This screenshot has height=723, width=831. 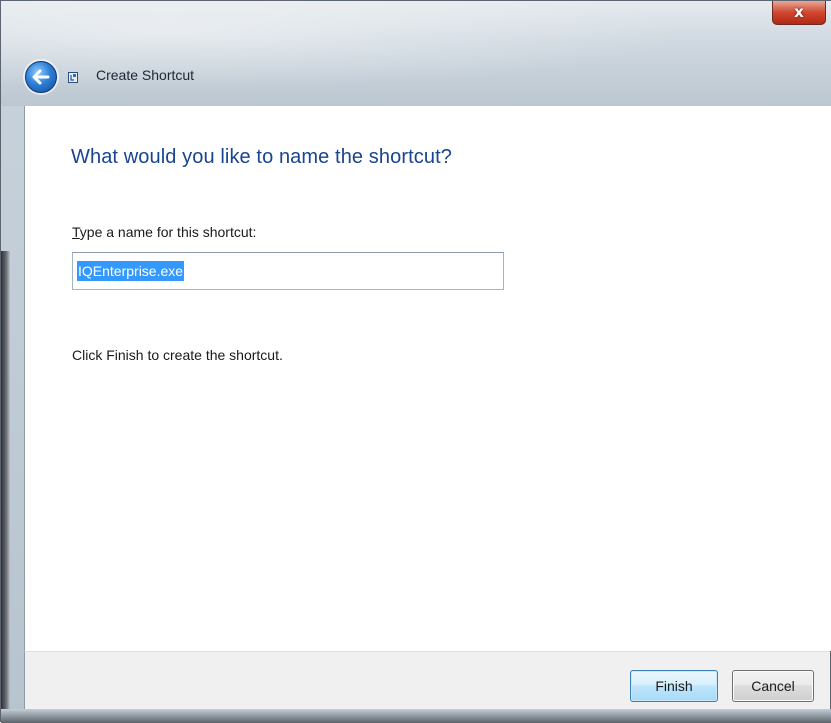 What do you see at coordinates (131, 271) in the screenshot?
I see `shortcut-name-value: IQEnterprise.exe` at bounding box center [131, 271].